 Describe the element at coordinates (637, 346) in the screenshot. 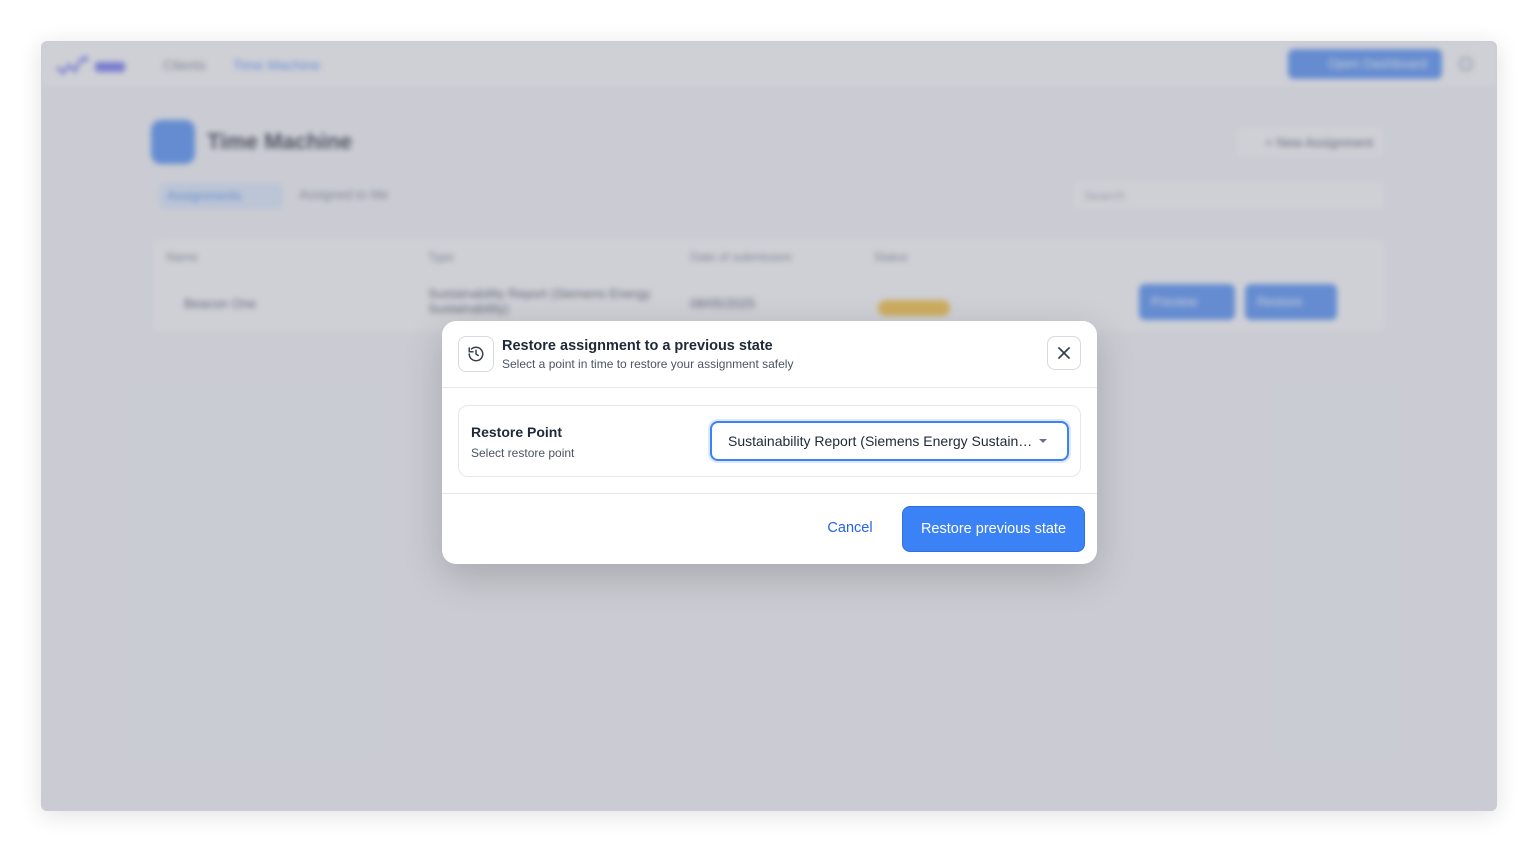

I see `dialog-title: Restore assignment to a previous state` at that location.